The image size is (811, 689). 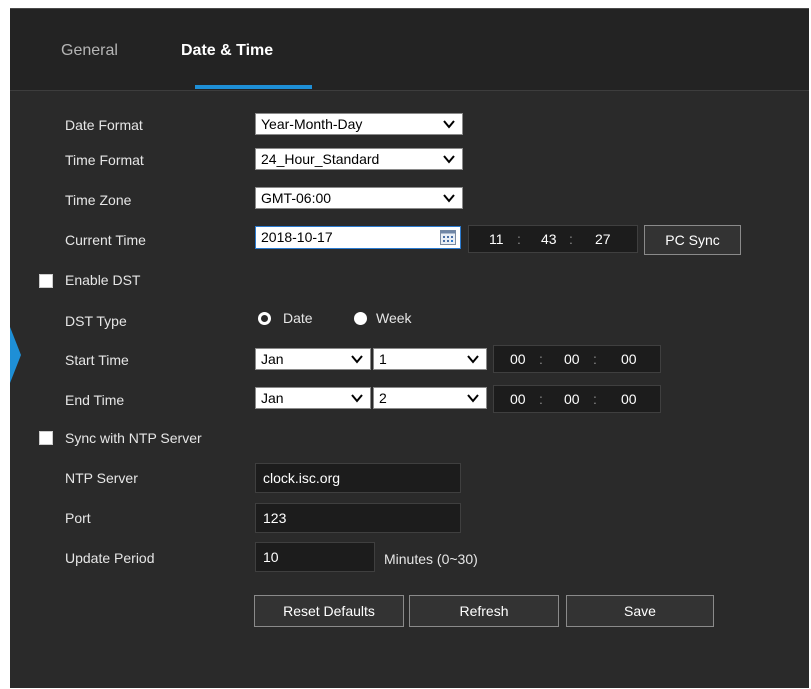 I want to click on port-input: 123, so click(x=358, y=518).